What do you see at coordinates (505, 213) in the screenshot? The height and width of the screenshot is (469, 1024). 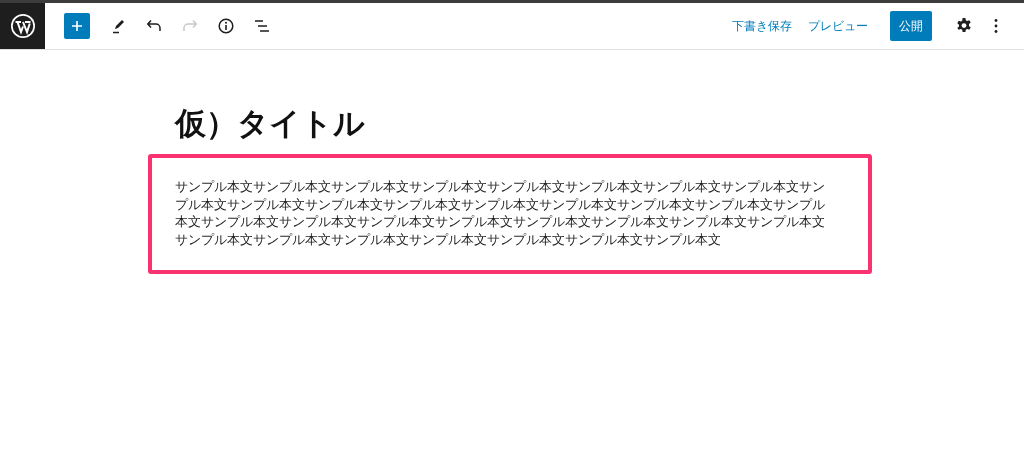 I see `paragraph: サンプル本文サンプル本文サンプル本文サンプル本文サンプル本文サンプル本文サンプル本文サンプル本文サンプル本文サンプル本文サンプル本文サンプル本文サンプル本文サンプル本文サンプル本文サンプル本文サンプル本文サンプル本文サンプル本文サンプル本文サンプル本文サンプル本文サンプル本文サンプル本文サンプル本文サンプル本文サンプル本文サンプル本文サンプル本文サンプル本文サンプル本文サンプル本文` at bounding box center [505, 213].